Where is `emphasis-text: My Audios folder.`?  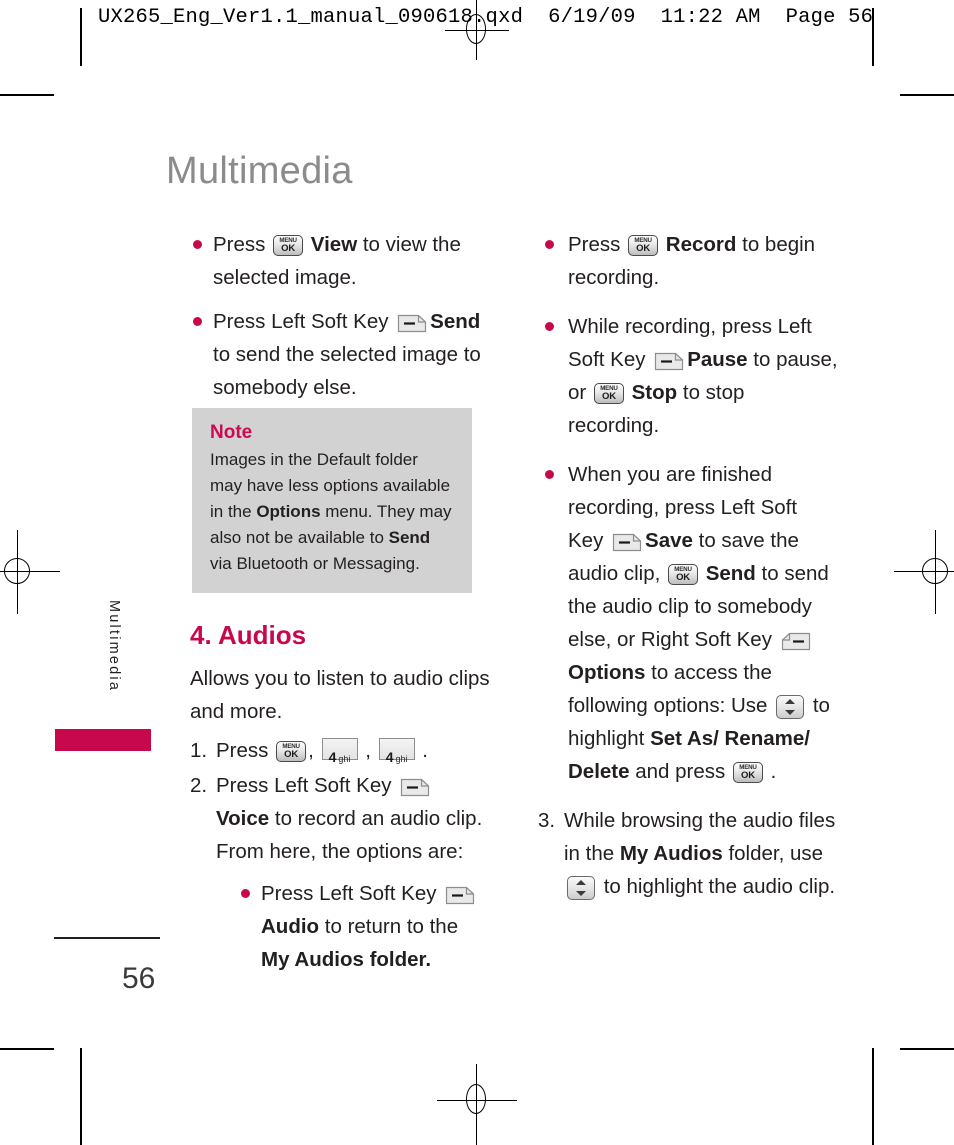
emphasis-text: My Audios folder. is located at coordinates (346, 959).